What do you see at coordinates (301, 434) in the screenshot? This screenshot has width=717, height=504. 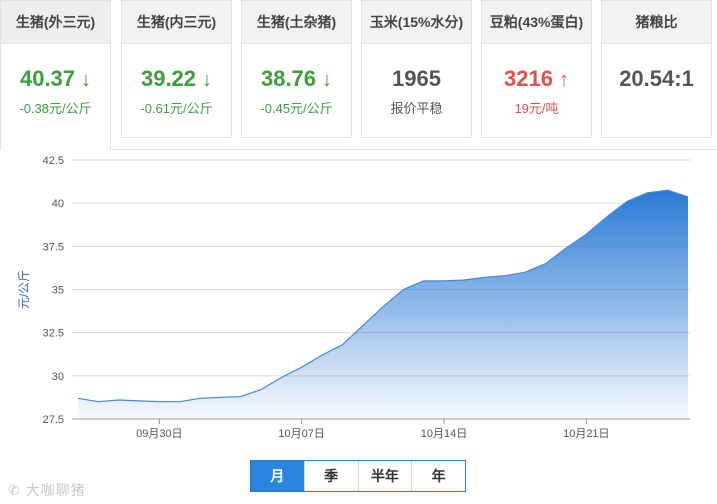 I see `x-tick-label: 10月07日` at bounding box center [301, 434].